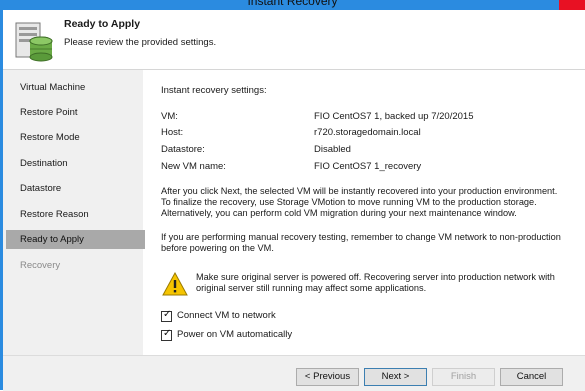  Describe the element at coordinates (169, 116) in the screenshot. I see `setting-key-vm: VM:` at that location.